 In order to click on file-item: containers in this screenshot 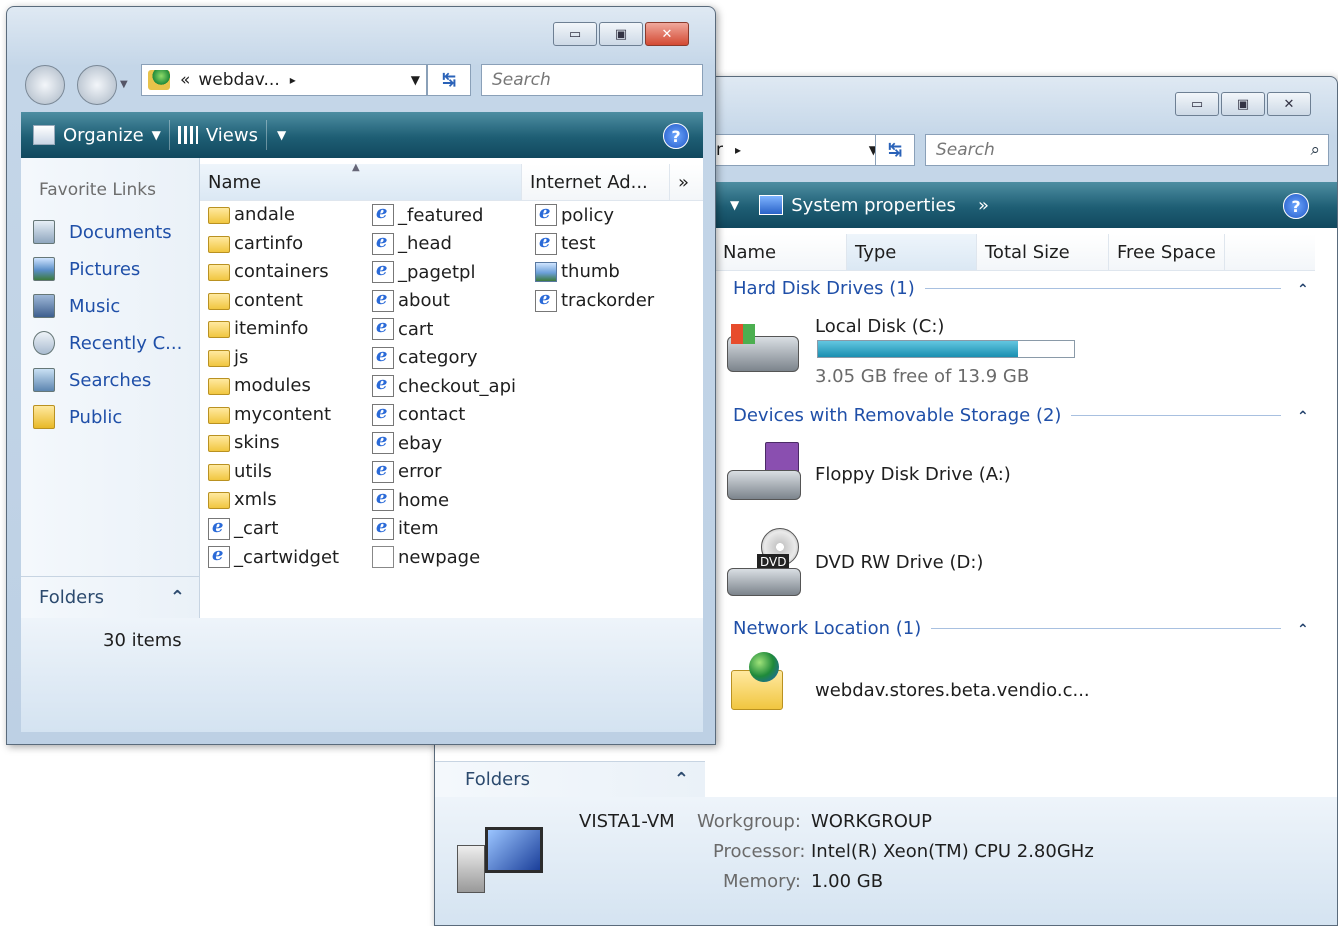, I will do `click(268, 271)`.